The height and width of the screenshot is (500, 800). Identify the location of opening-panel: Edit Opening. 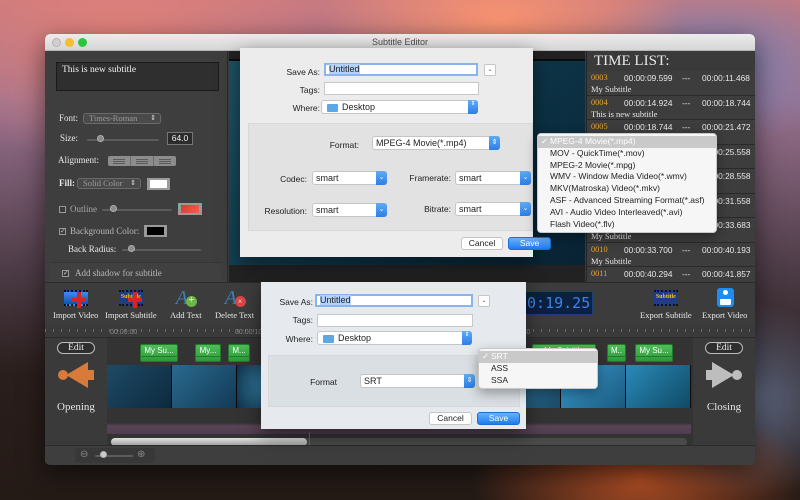
(76, 391).